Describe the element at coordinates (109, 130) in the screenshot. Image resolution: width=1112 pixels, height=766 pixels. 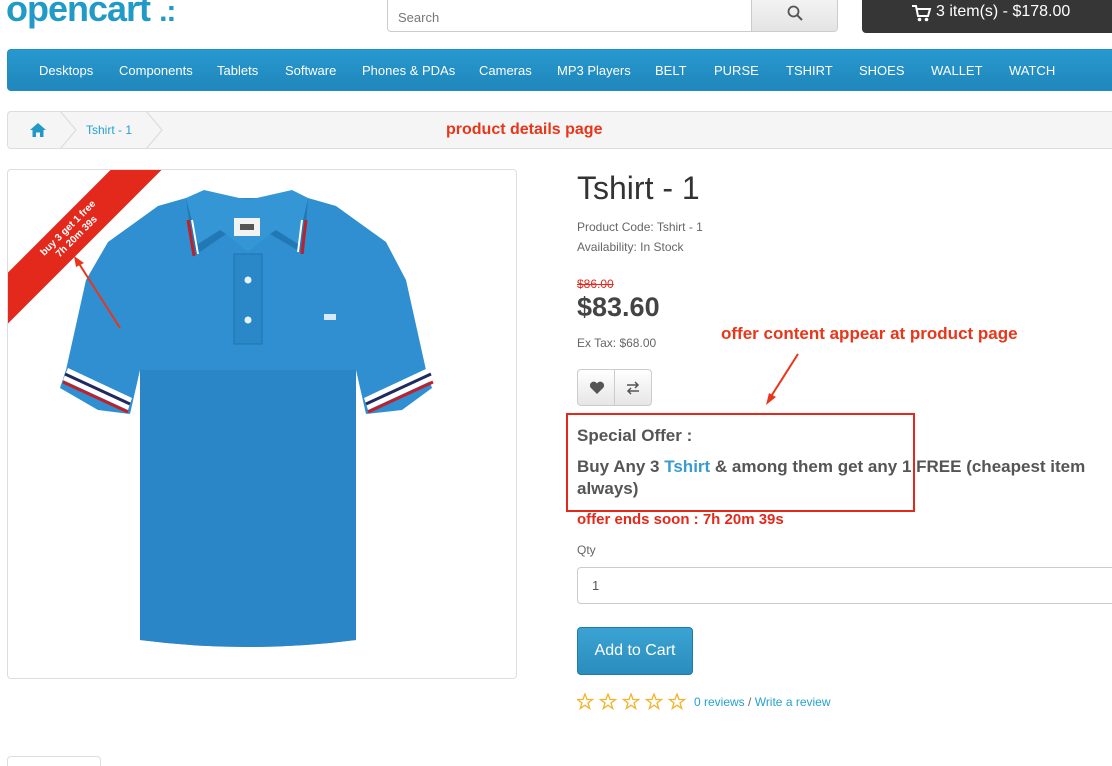
I see `breadcrumb-item-product: Tshirt - 1` at that location.